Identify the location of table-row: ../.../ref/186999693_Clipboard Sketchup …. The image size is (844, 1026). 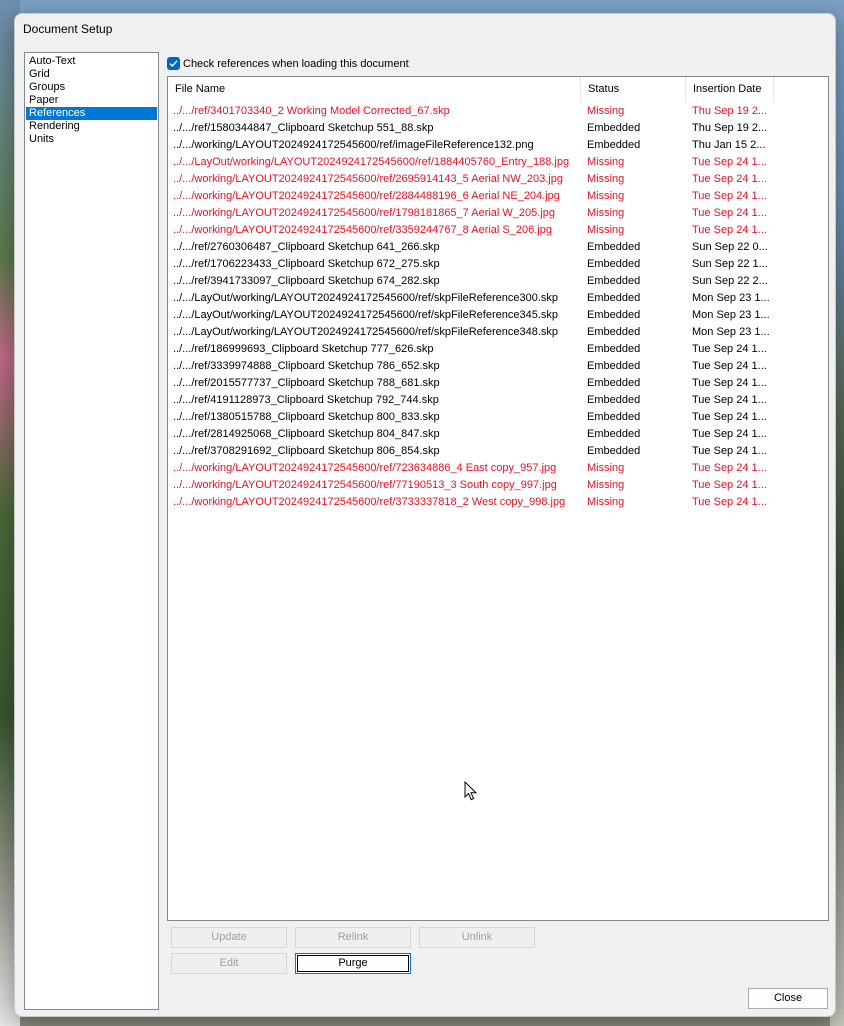
(498, 349).